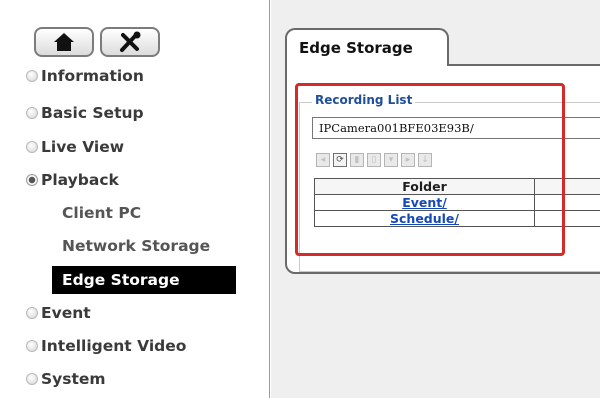 This screenshot has height=398, width=600. What do you see at coordinates (32, 180) in the screenshot?
I see `bullet-active-icon` at bounding box center [32, 180].